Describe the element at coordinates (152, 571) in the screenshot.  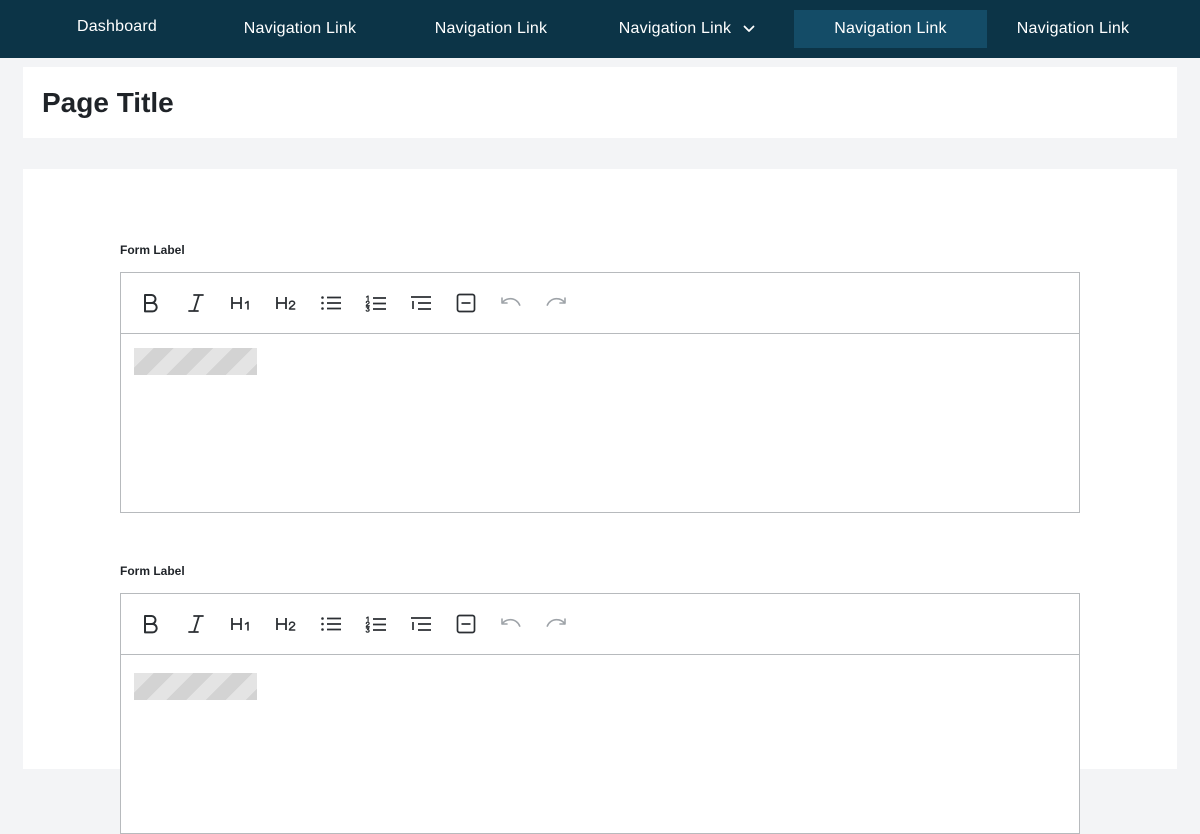
I see `form-label-2: Form Label` at that location.